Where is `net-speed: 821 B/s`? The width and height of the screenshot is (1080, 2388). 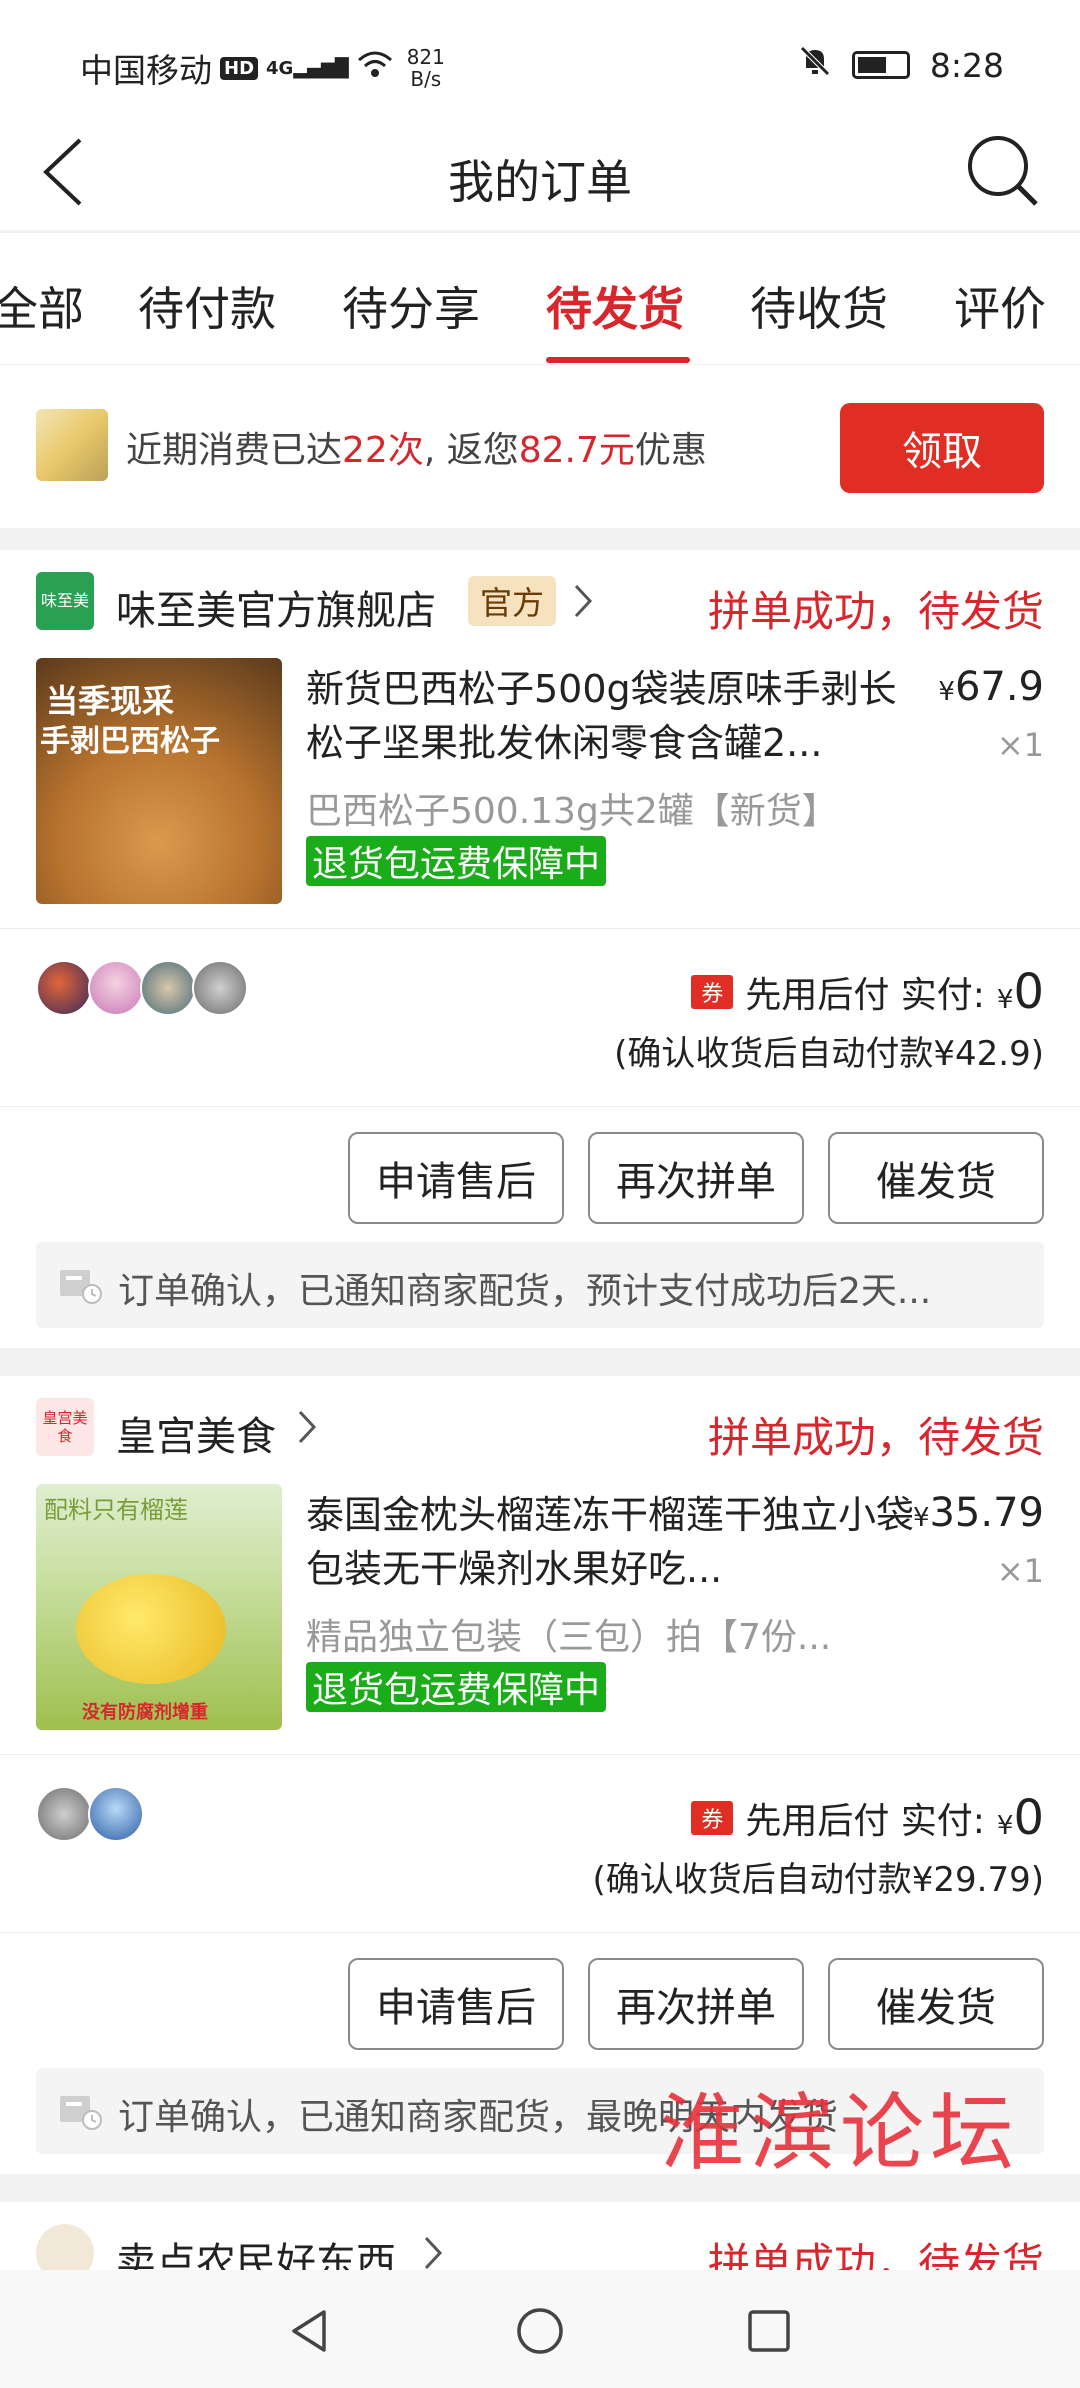 net-speed: 821 B/s is located at coordinates (426, 68).